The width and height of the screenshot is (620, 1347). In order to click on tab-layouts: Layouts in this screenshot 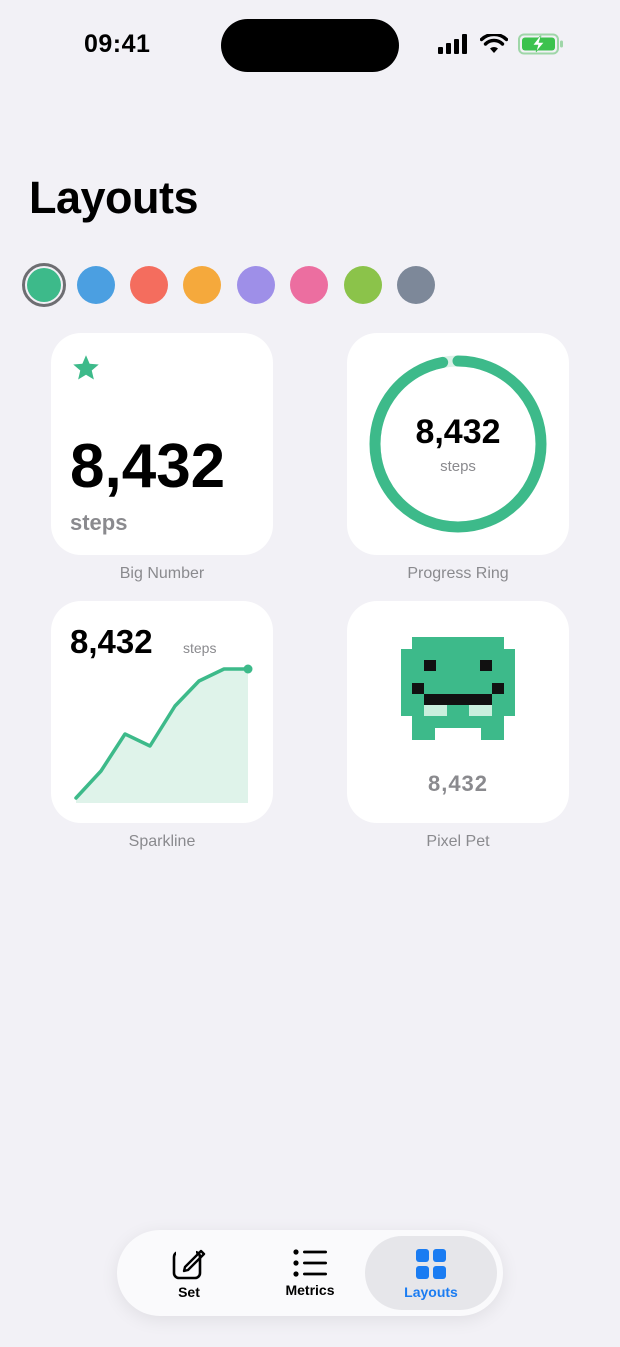, I will do `click(431, 1273)`.